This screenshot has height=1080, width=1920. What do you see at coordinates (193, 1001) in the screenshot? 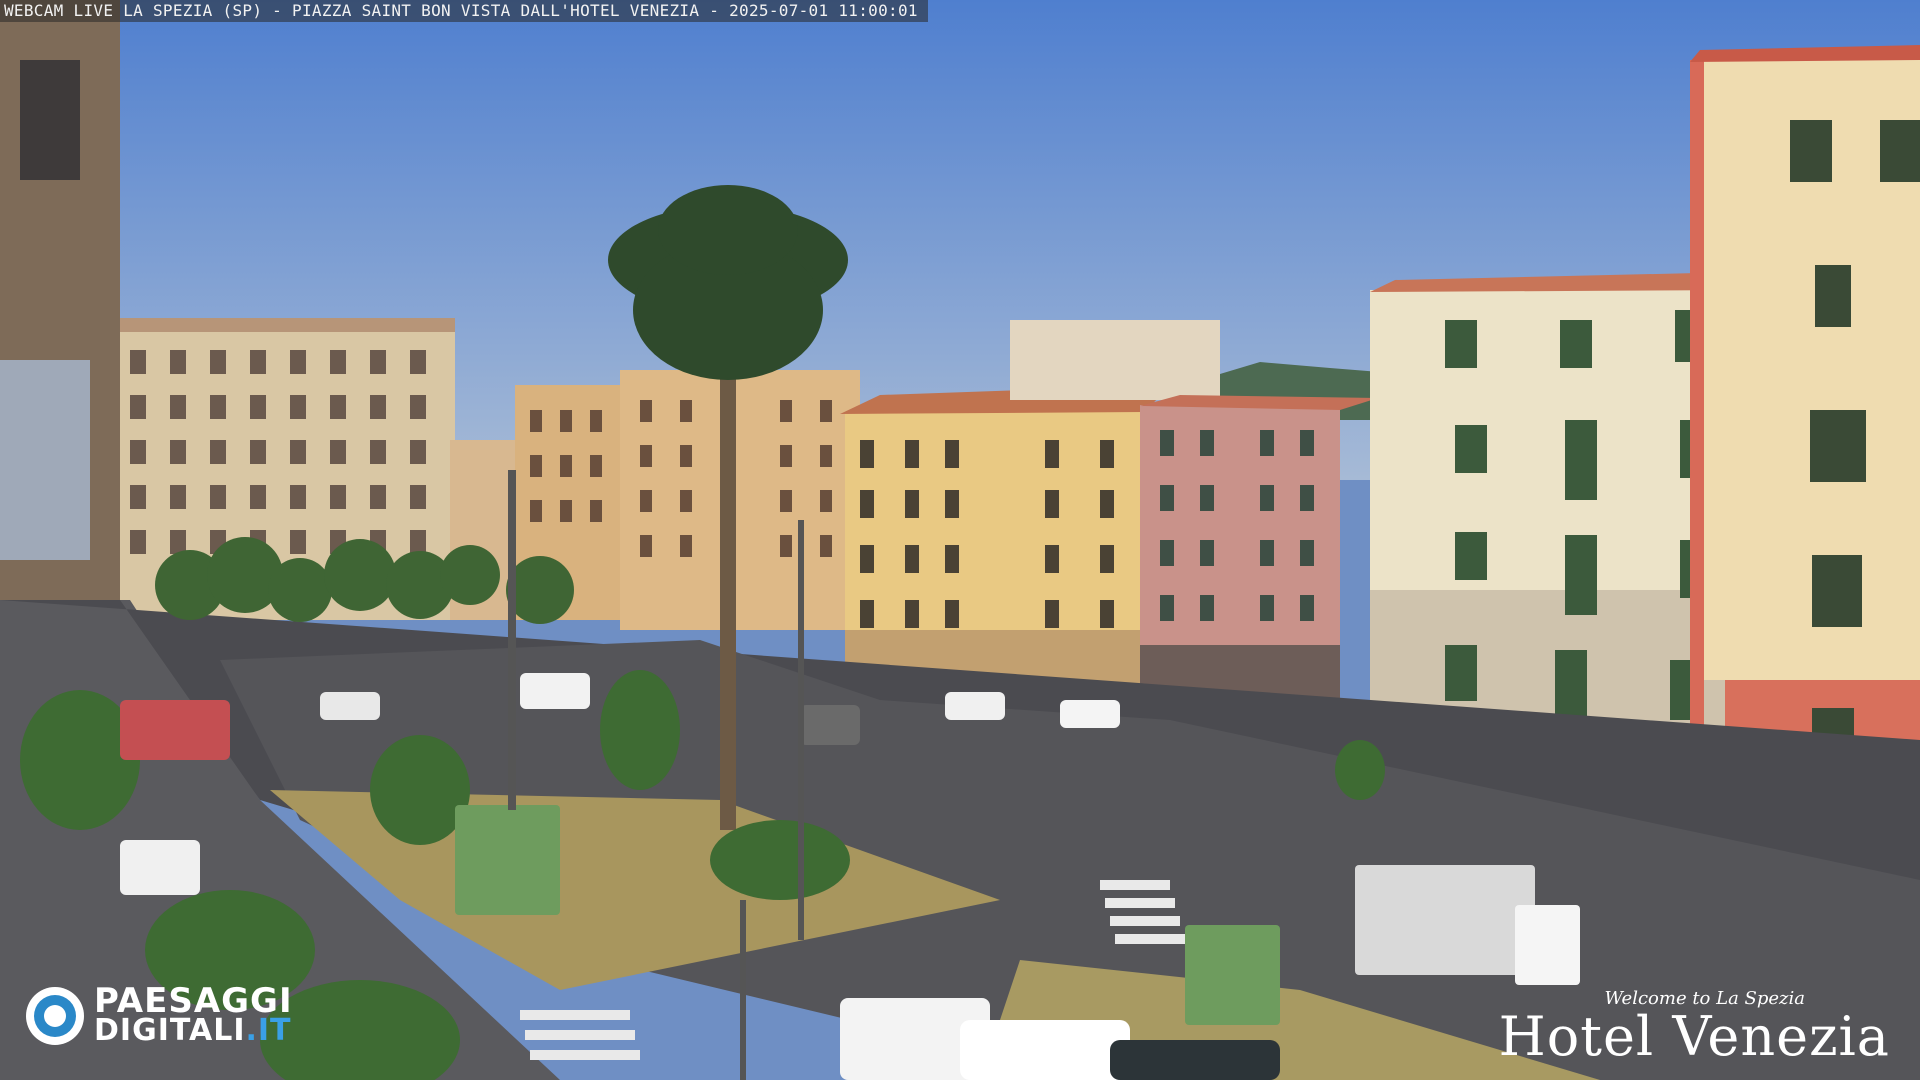
I see `logo-line1: PAESAGGI` at bounding box center [193, 1001].